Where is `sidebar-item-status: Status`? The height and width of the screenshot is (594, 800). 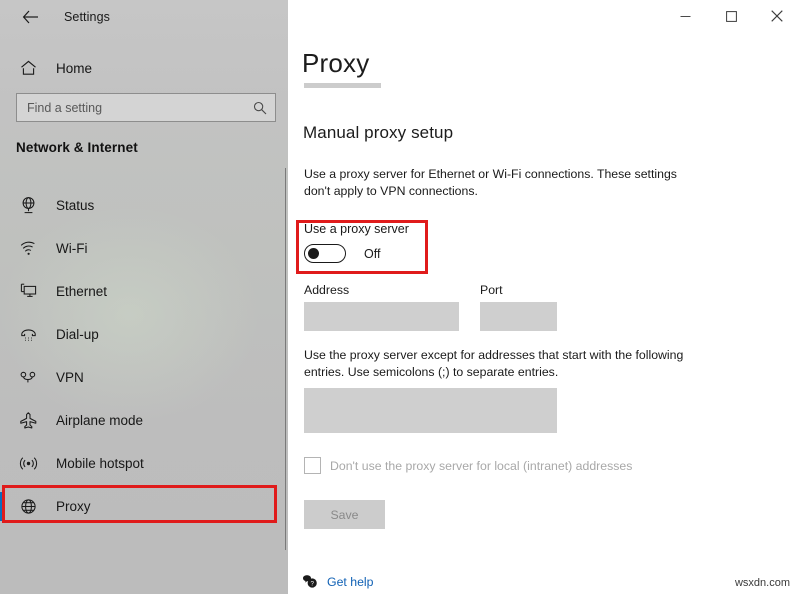
sidebar-item-status: Status is located at coordinates (140, 205).